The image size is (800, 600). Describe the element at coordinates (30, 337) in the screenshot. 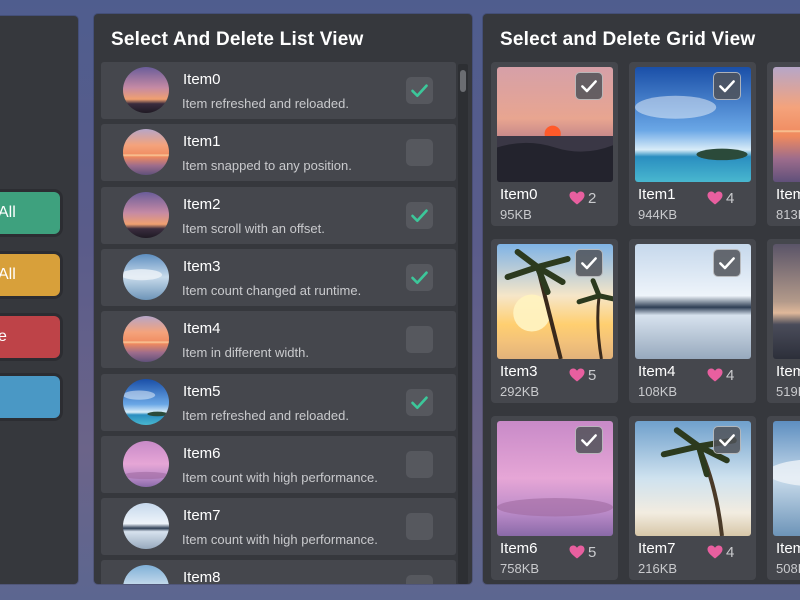

I see `delete-button: e` at that location.